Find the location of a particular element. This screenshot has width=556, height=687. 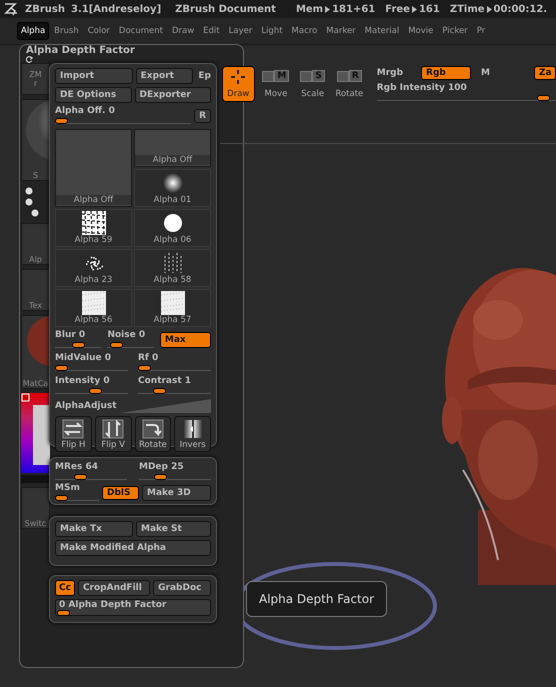

disc-icon is located at coordinates (172, 222).